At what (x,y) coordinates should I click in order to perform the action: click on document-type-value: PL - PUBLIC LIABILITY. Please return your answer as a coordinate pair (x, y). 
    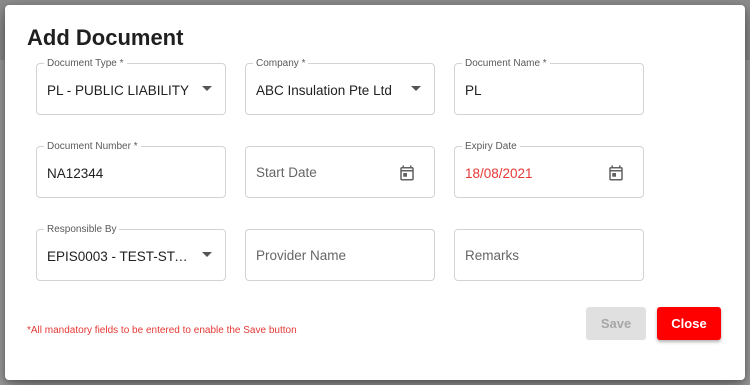
    Looking at the image, I should click on (118, 90).